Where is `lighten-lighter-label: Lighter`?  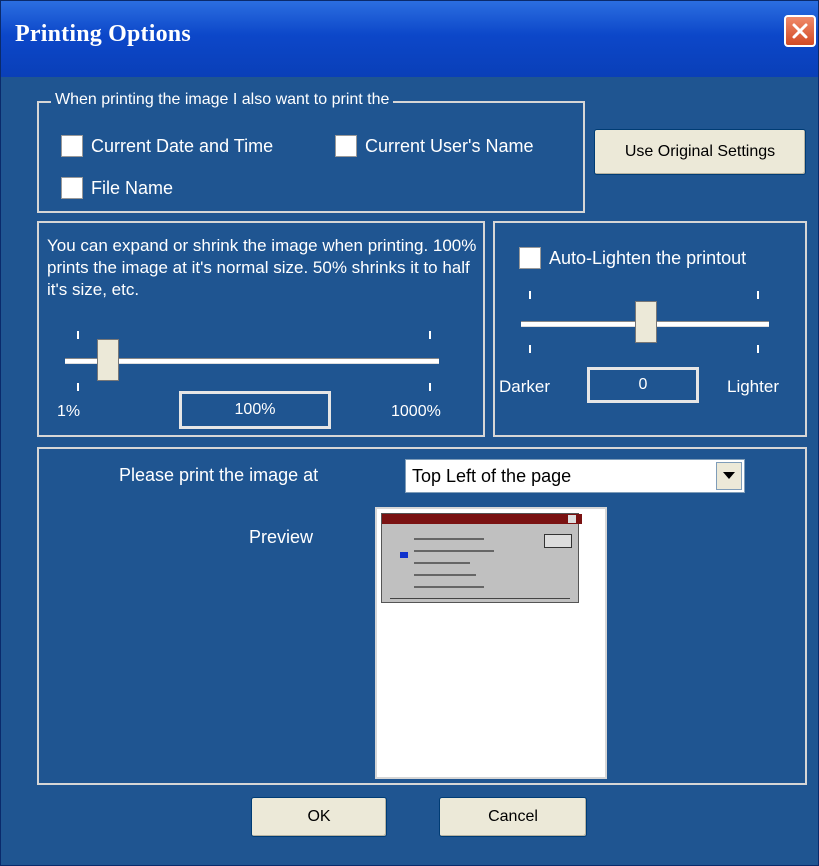
lighten-lighter-label: Lighter is located at coordinates (753, 386).